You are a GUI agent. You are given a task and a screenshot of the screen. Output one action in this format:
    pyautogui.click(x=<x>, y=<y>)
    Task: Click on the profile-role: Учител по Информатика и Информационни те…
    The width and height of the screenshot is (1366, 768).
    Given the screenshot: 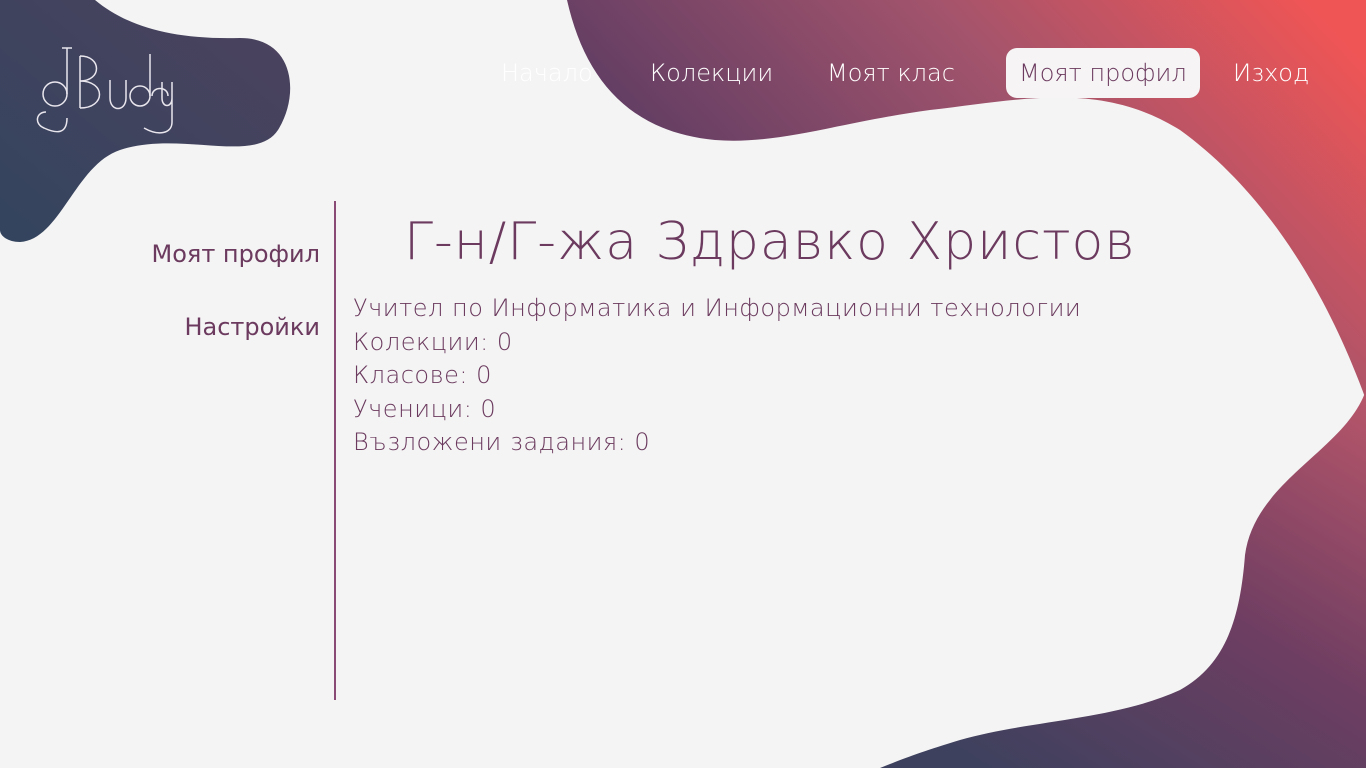 What is the action you would take?
    pyautogui.click(x=717, y=308)
    